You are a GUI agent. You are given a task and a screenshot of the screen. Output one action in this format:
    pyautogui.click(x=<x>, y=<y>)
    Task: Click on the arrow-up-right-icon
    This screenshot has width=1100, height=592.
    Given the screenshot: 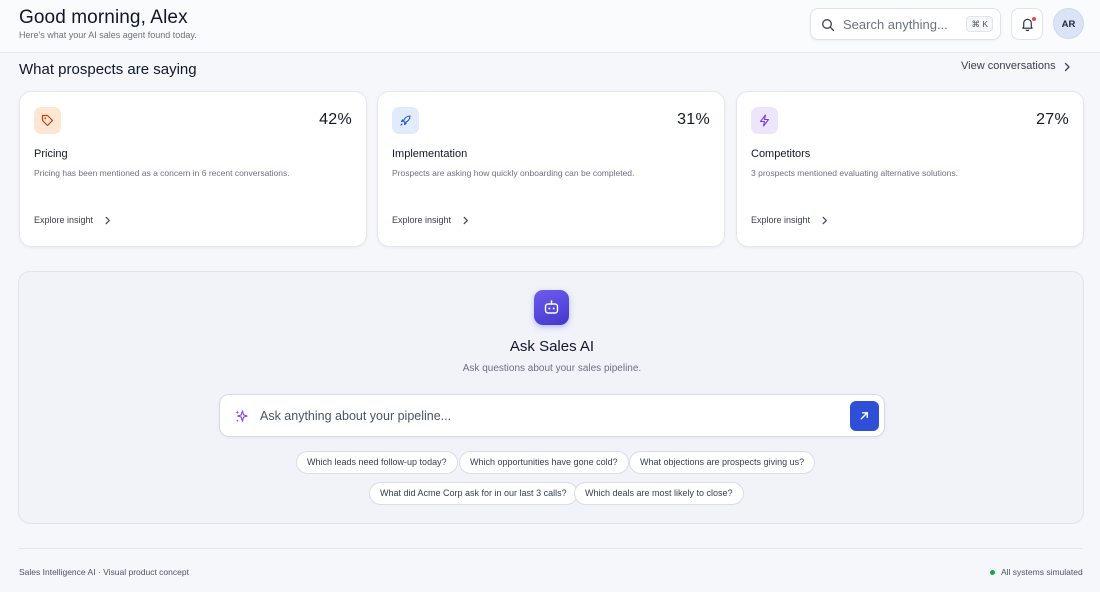 What is the action you would take?
    pyautogui.click(x=864, y=416)
    